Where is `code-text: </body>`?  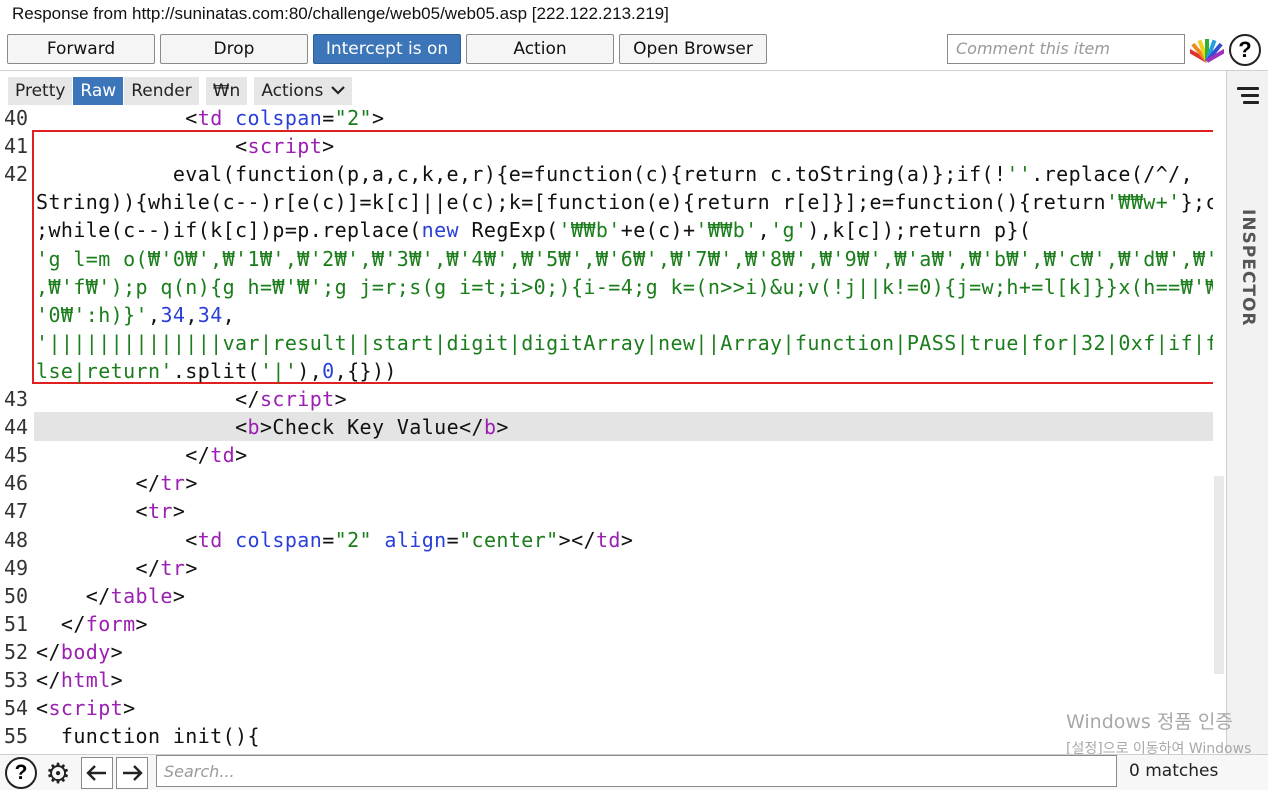
code-text: </body> is located at coordinates (79, 652).